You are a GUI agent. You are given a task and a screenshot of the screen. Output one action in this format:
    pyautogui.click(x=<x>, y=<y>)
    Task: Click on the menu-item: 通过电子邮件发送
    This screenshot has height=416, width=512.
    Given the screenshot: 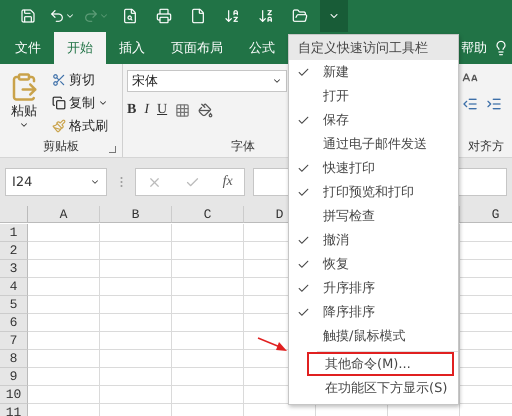 What is the action you would take?
    pyautogui.click(x=373, y=144)
    